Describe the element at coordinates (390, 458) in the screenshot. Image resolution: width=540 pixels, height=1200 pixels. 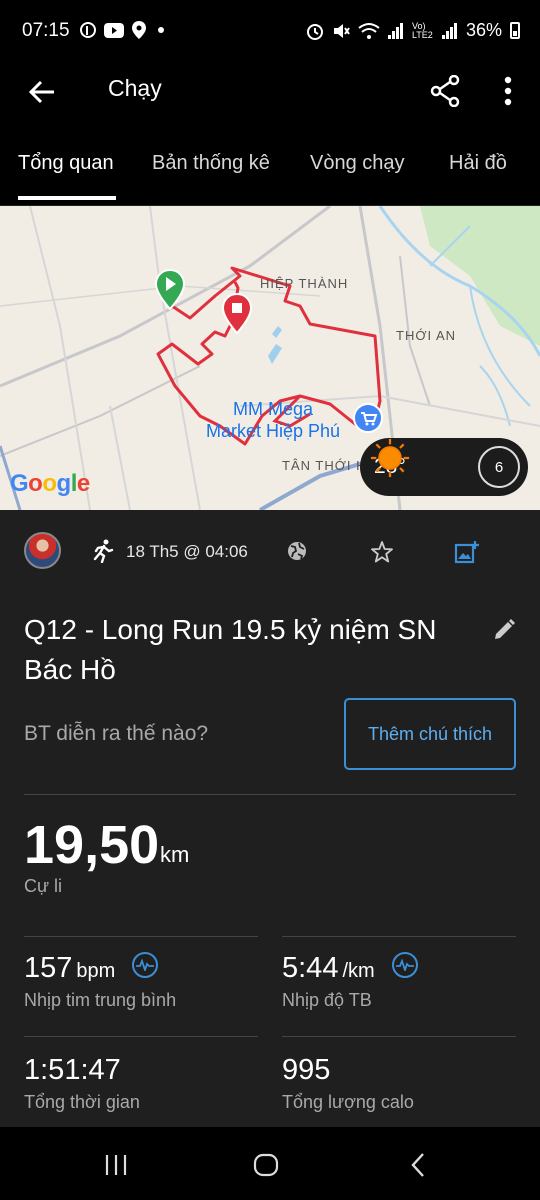
I see `sun-icon` at that location.